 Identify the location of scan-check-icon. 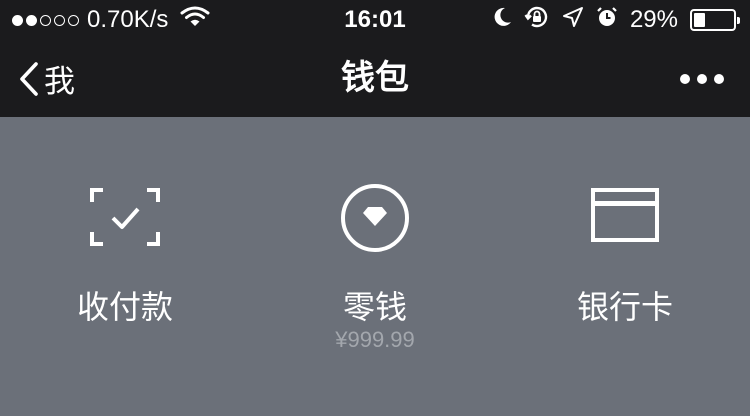
(125, 217).